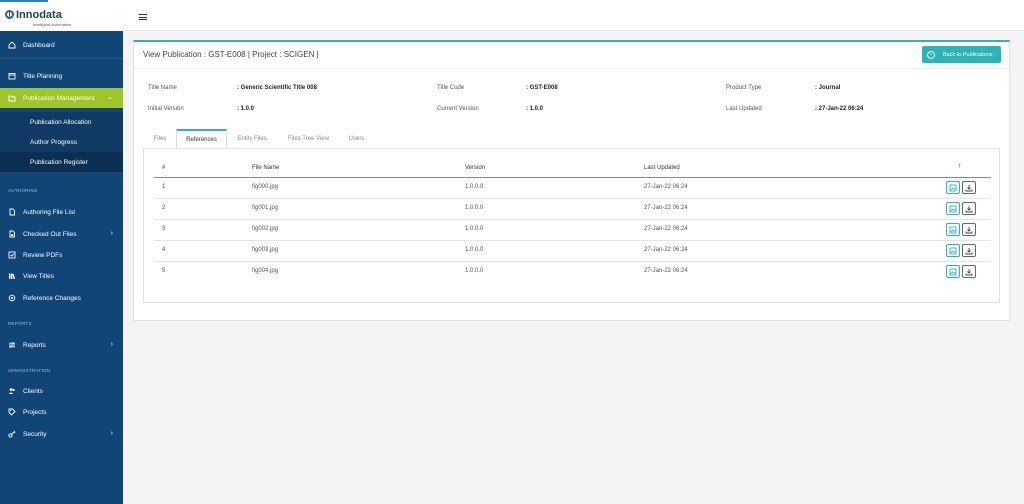  I want to click on current-version-value: : 1.0.0, so click(535, 109).